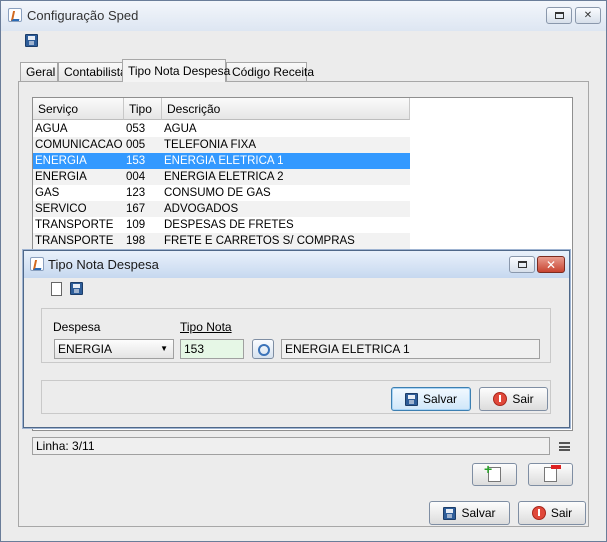 This screenshot has height=542, width=607. I want to click on cell-servico: COMUNICACAO, so click(79, 145).